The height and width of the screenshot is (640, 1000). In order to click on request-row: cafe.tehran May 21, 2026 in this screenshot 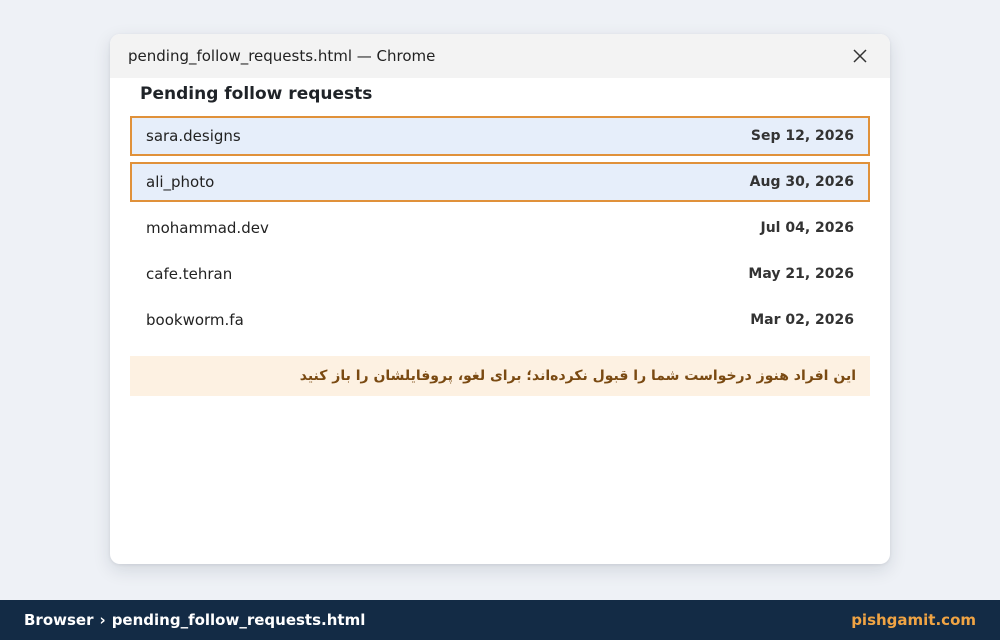, I will do `click(500, 274)`.